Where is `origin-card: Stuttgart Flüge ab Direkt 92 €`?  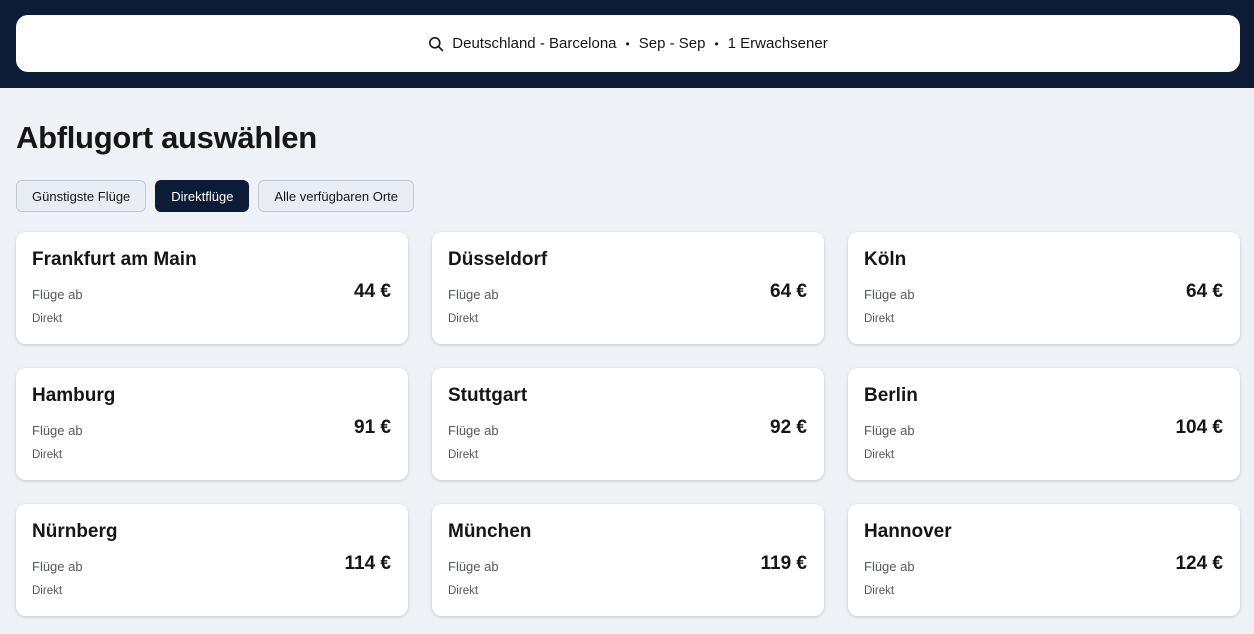 origin-card: Stuttgart Flüge ab Direkt 92 € is located at coordinates (628, 424).